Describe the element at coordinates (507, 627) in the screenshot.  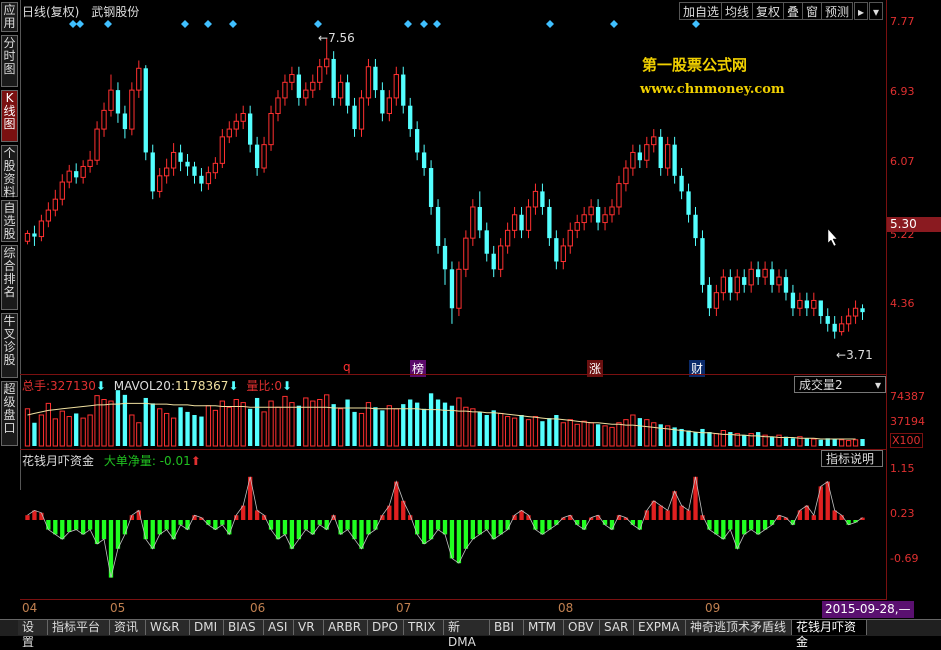
I see `indicator-tab: BBI` at that location.